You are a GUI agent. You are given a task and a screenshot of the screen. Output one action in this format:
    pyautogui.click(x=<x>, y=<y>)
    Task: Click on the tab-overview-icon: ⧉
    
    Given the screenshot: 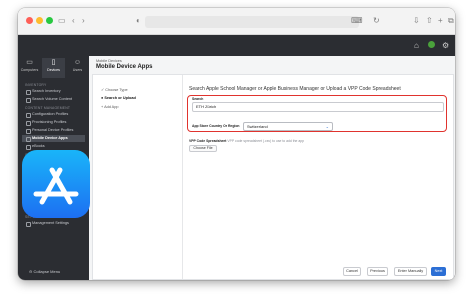 What is the action you would take?
    pyautogui.click(x=451, y=21)
    